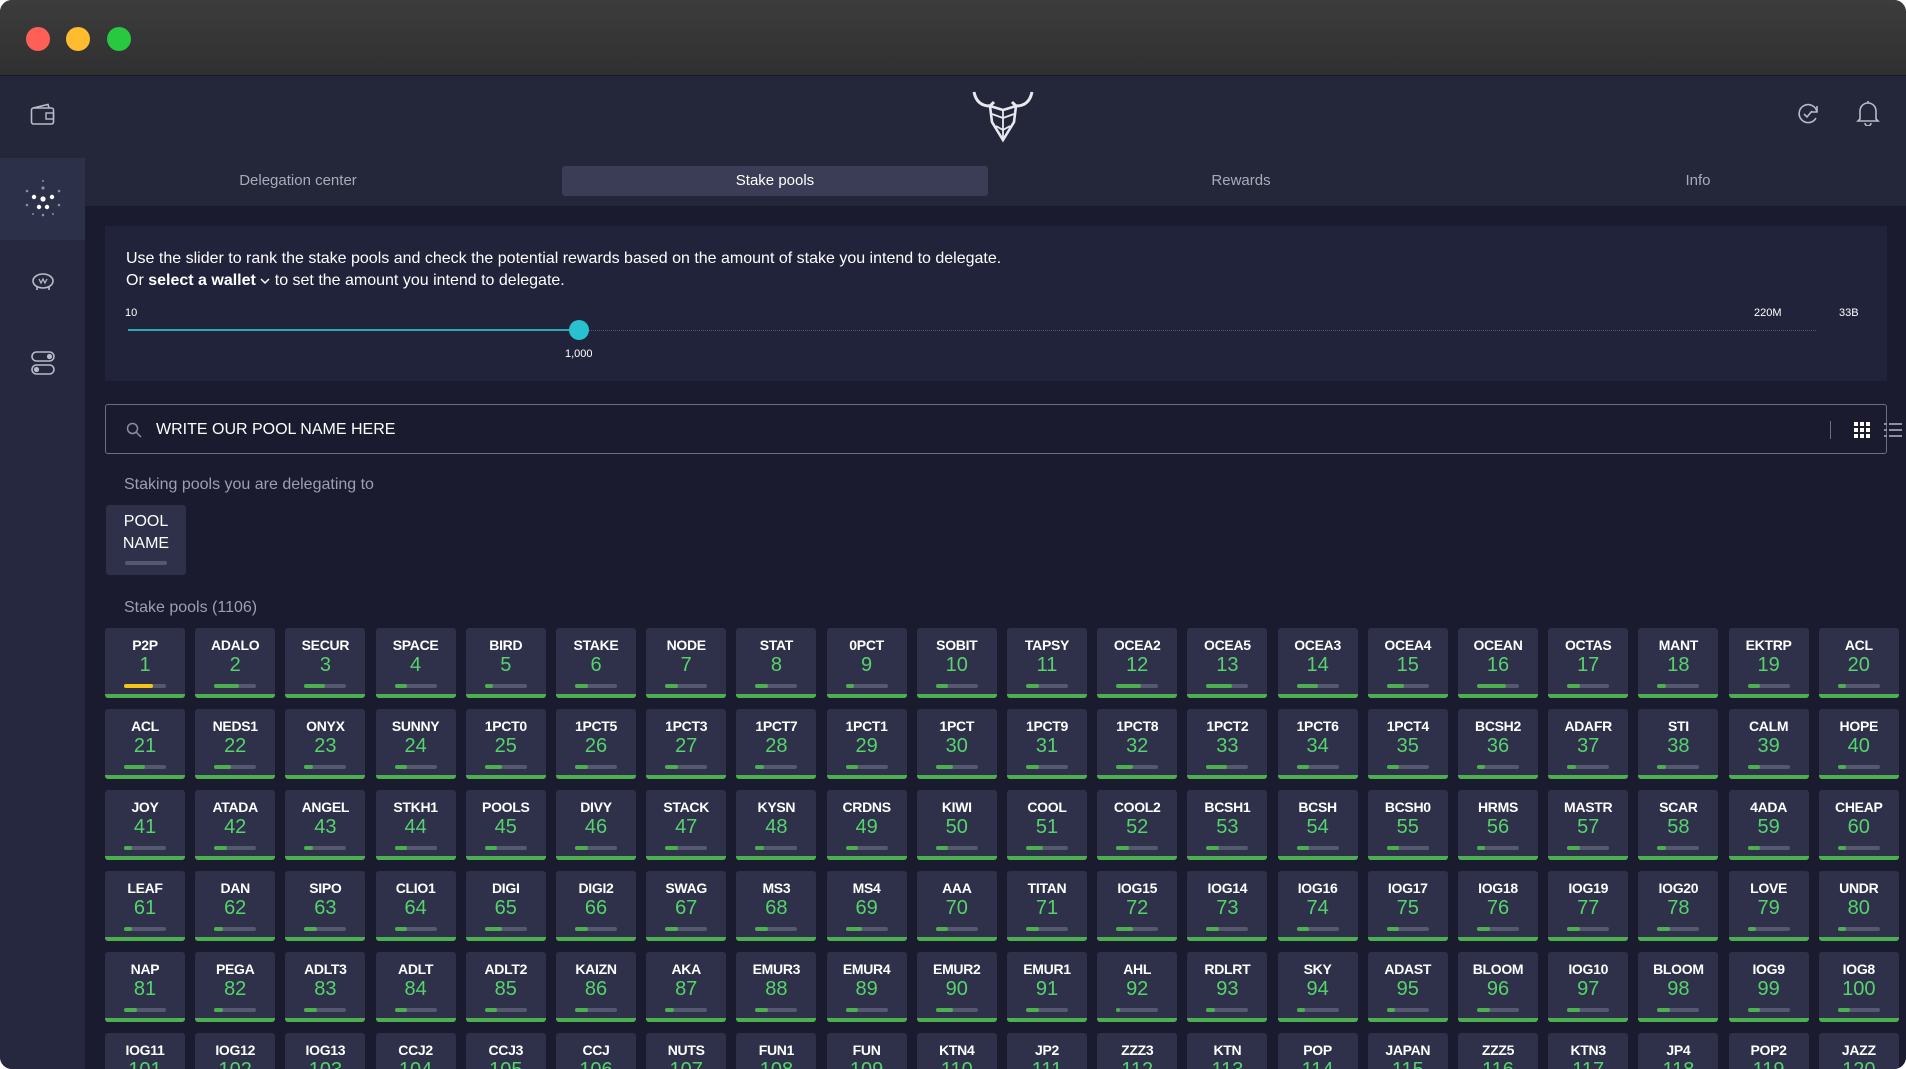  Describe the element at coordinates (235, 744) in the screenshot. I see `stake-pool-card: NEDS1 22` at that location.